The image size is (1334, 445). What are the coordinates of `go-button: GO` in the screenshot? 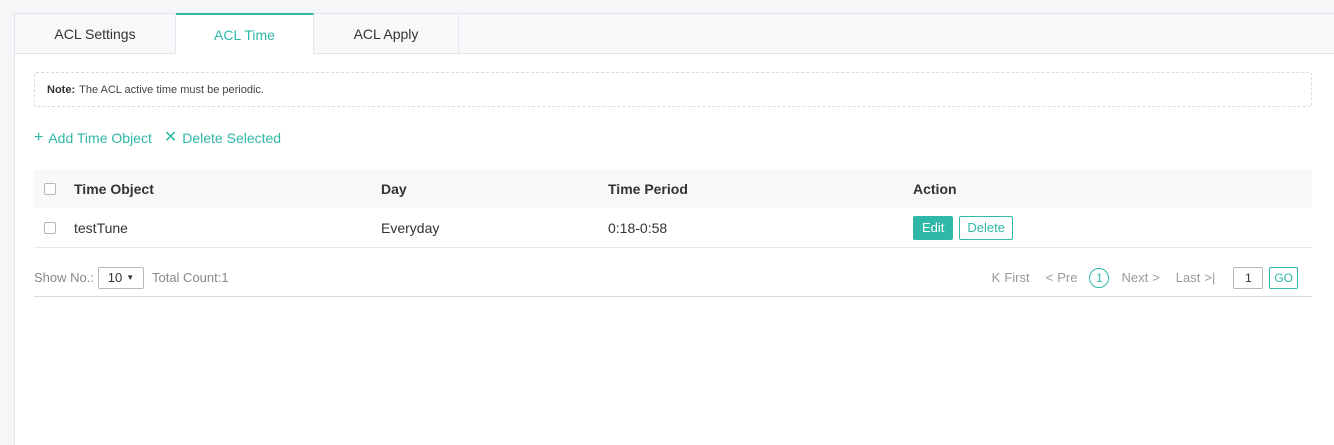 It's located at (1283, 277).